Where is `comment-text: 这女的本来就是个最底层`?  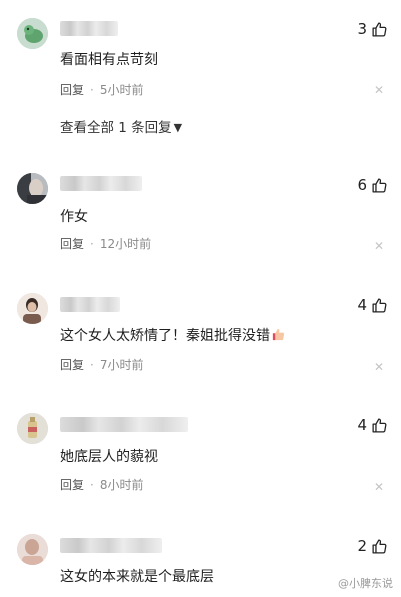
comment-text: 这女的本来就是个最底层 is located at coordinates (137, 577).